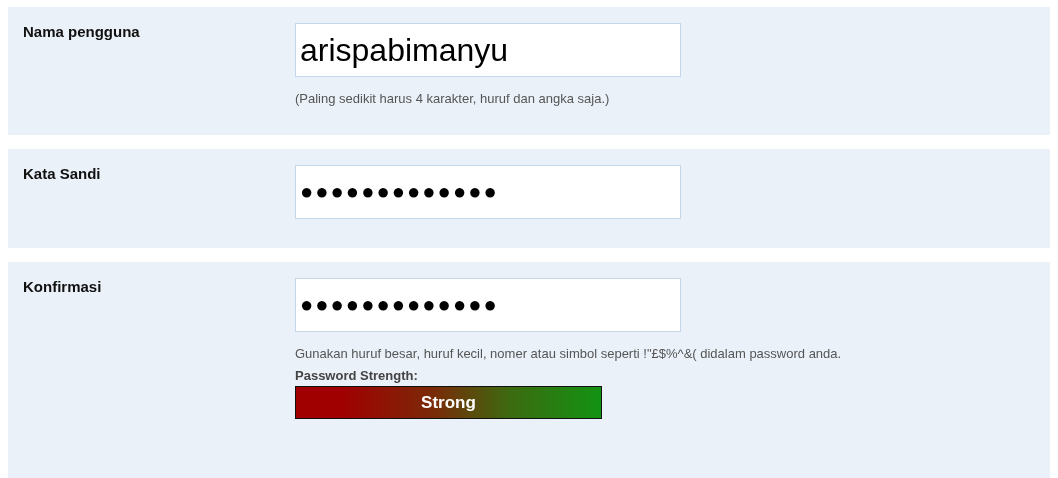 Image resolution: width=1058 pixels, height=478 pixels. Describe the element at coordinates (448, 402) in the screenshot. I see `strength-fill: Strong` at that location.